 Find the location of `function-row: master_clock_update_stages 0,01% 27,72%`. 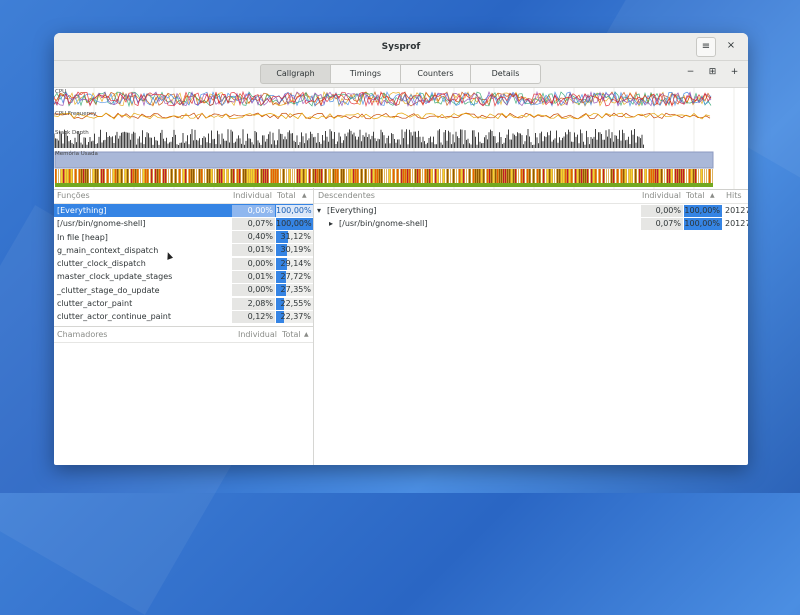

function-row: master_clock_update_stages 0,01% 27,72% is located at coordinates (183, 277).